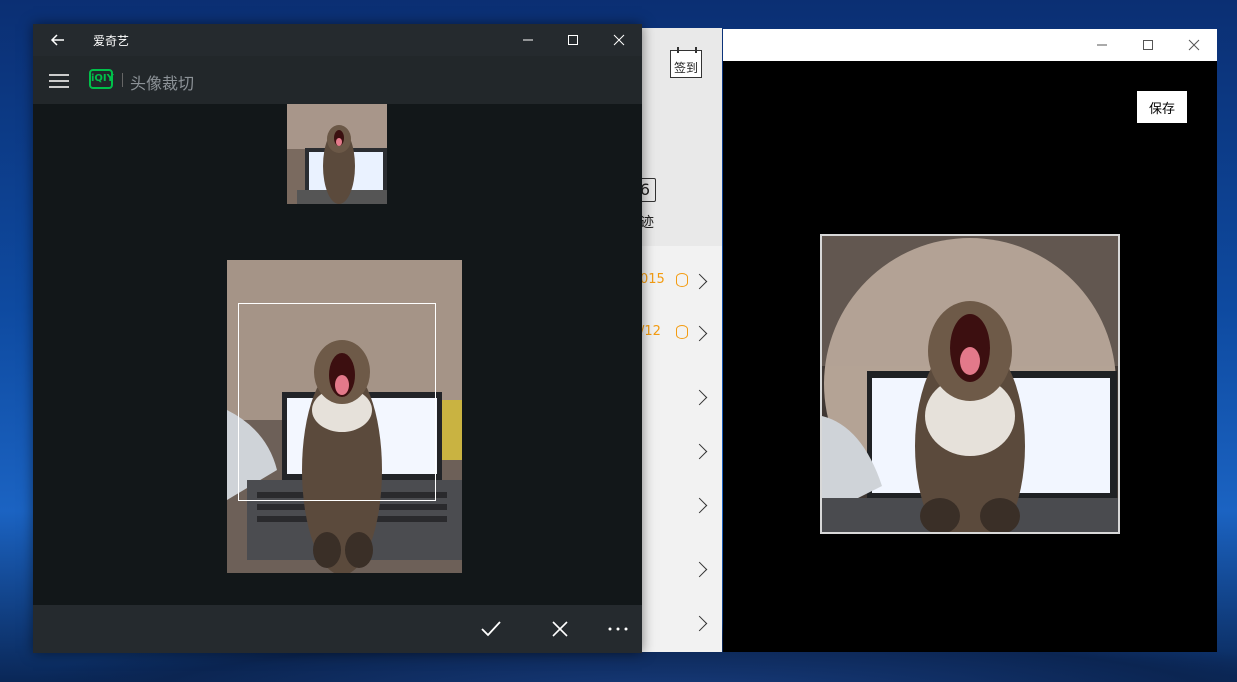 The image size is (1237, 682). What do you see at coordinates (650, 331) in the screenshot?
I see `row-value: /12` at bounding box center [650, 331].